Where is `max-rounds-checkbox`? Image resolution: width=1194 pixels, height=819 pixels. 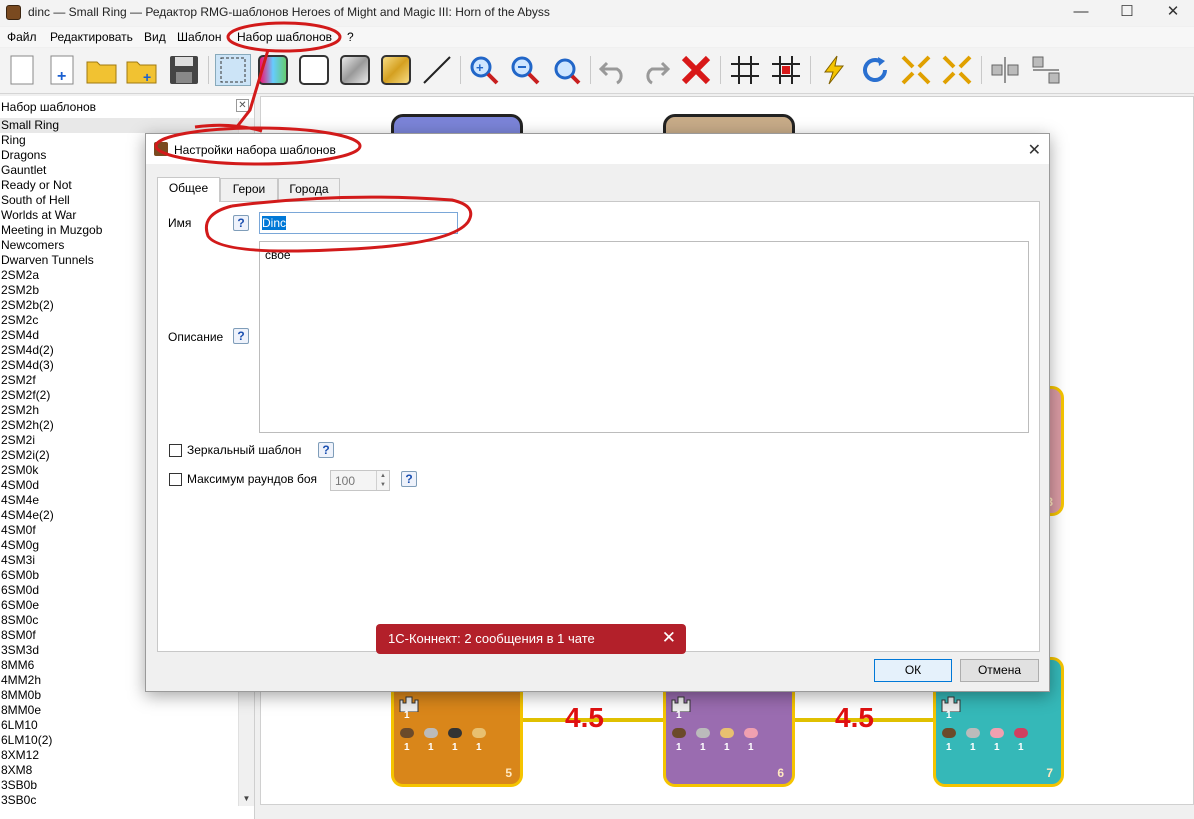
max-rounds-checkbox is located at coordinates (175, 479).